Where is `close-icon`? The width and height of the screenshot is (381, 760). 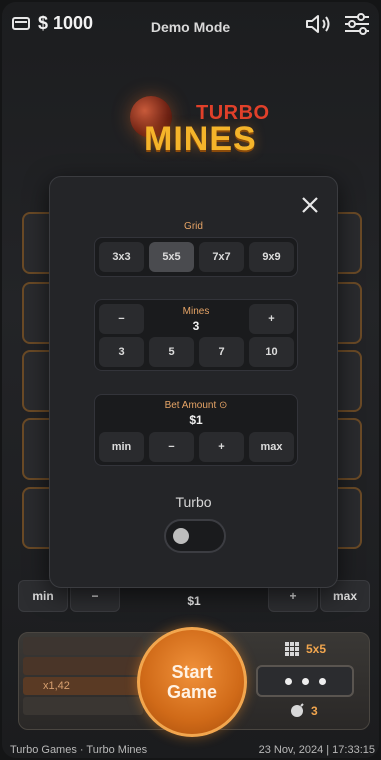 close-icon is located at coordinates (310, 205).